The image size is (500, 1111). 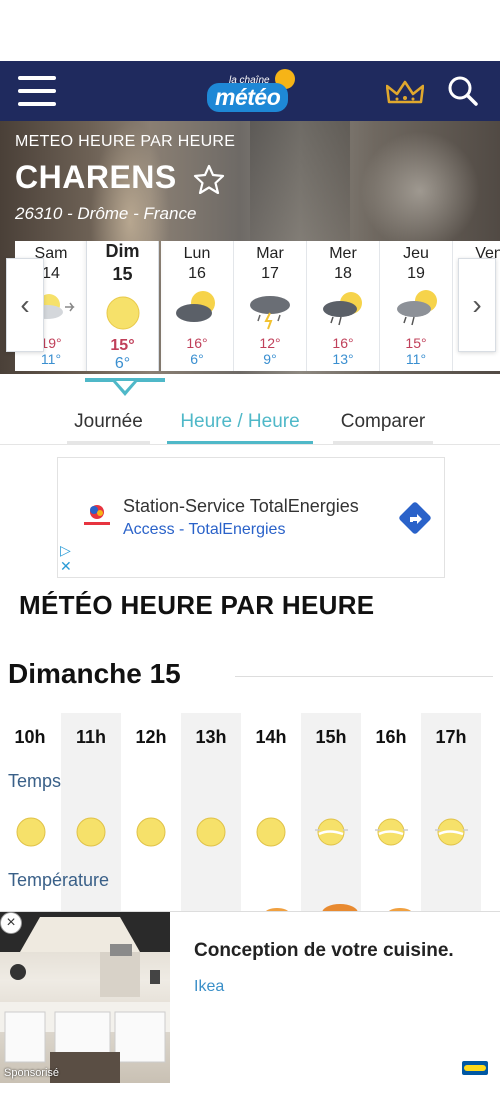 I want to click on ikea-logo, so click(x=475, y=1068).